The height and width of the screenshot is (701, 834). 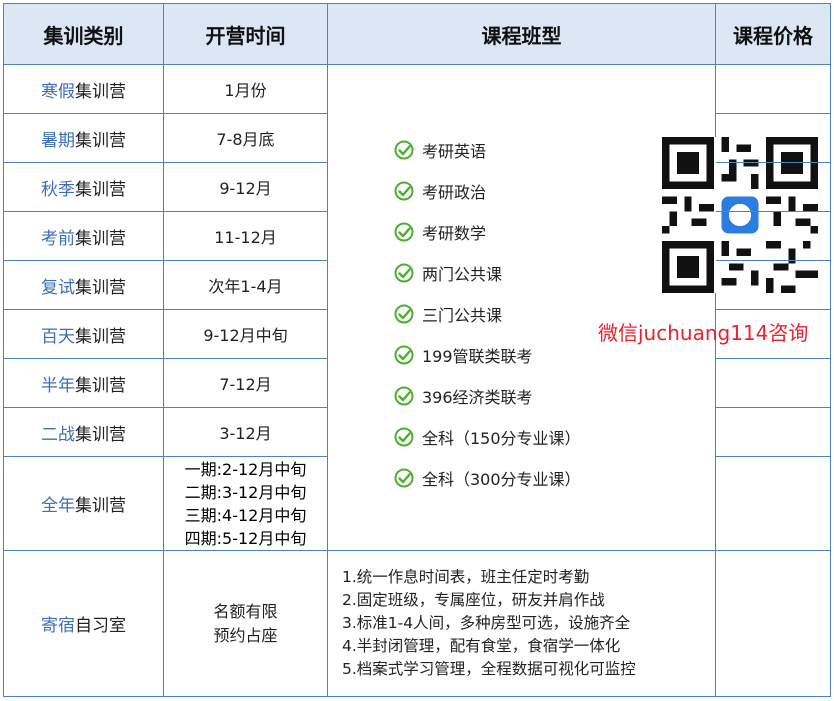 I want to click on header-category: 集训类别, so click(x=84, y=34).